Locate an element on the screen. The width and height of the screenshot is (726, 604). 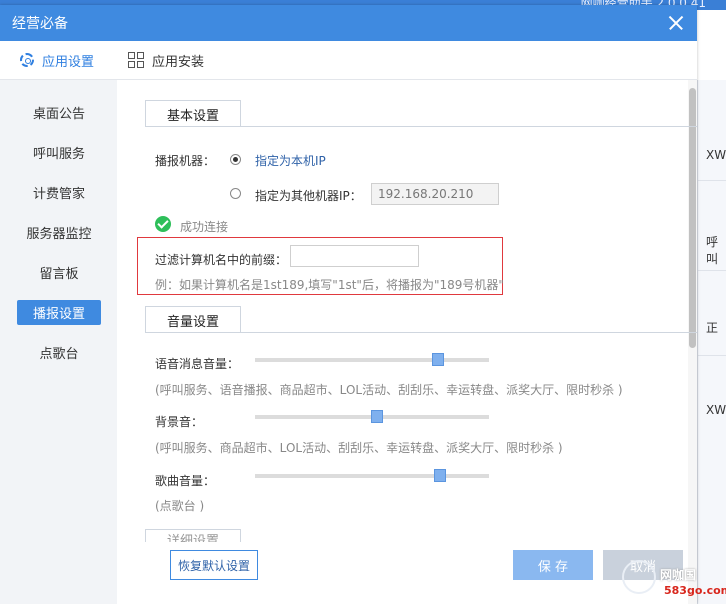
save-button: 保 存 is located at coordinates (553, 565).